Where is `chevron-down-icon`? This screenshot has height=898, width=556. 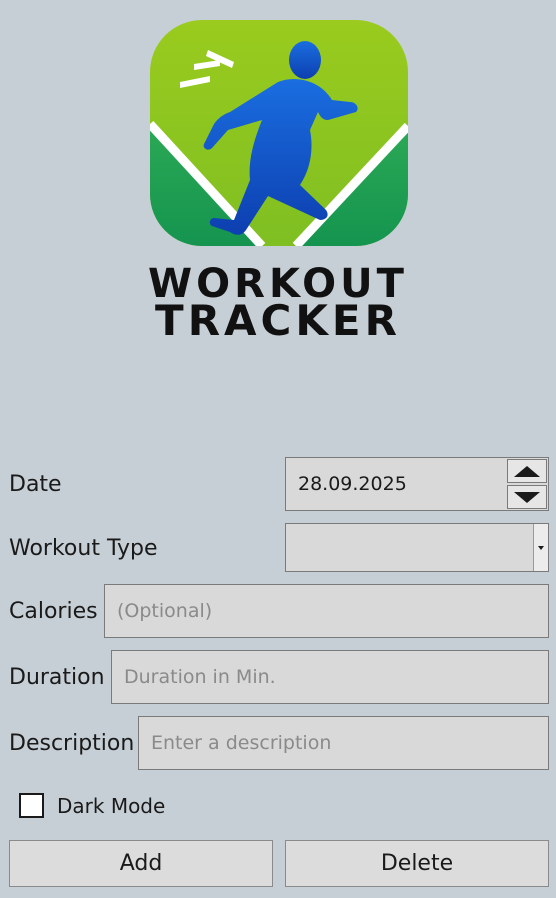 chevron-down-icon is located at coordinates (541, 547).